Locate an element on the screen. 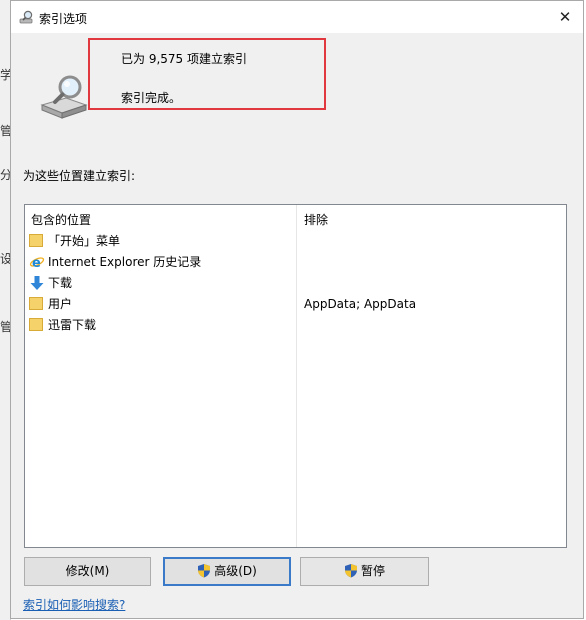 Image resolution: width=586 pixels, height=620 pixels. excluded-paths: AppData; AppData is located at coordinates (360, 304).